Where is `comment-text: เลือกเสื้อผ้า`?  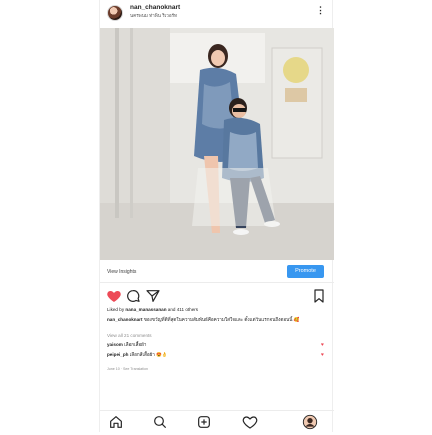
comment-text: เลือกเสื้อผ้า is located at coordinates (135, 344).